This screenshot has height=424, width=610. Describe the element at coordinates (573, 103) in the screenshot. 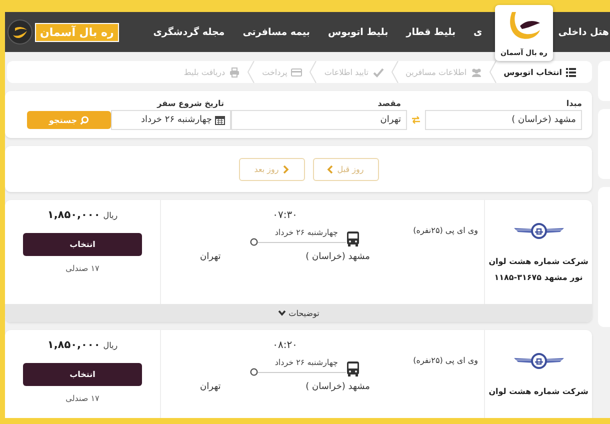

I see `field-label: مبدا` at that location.